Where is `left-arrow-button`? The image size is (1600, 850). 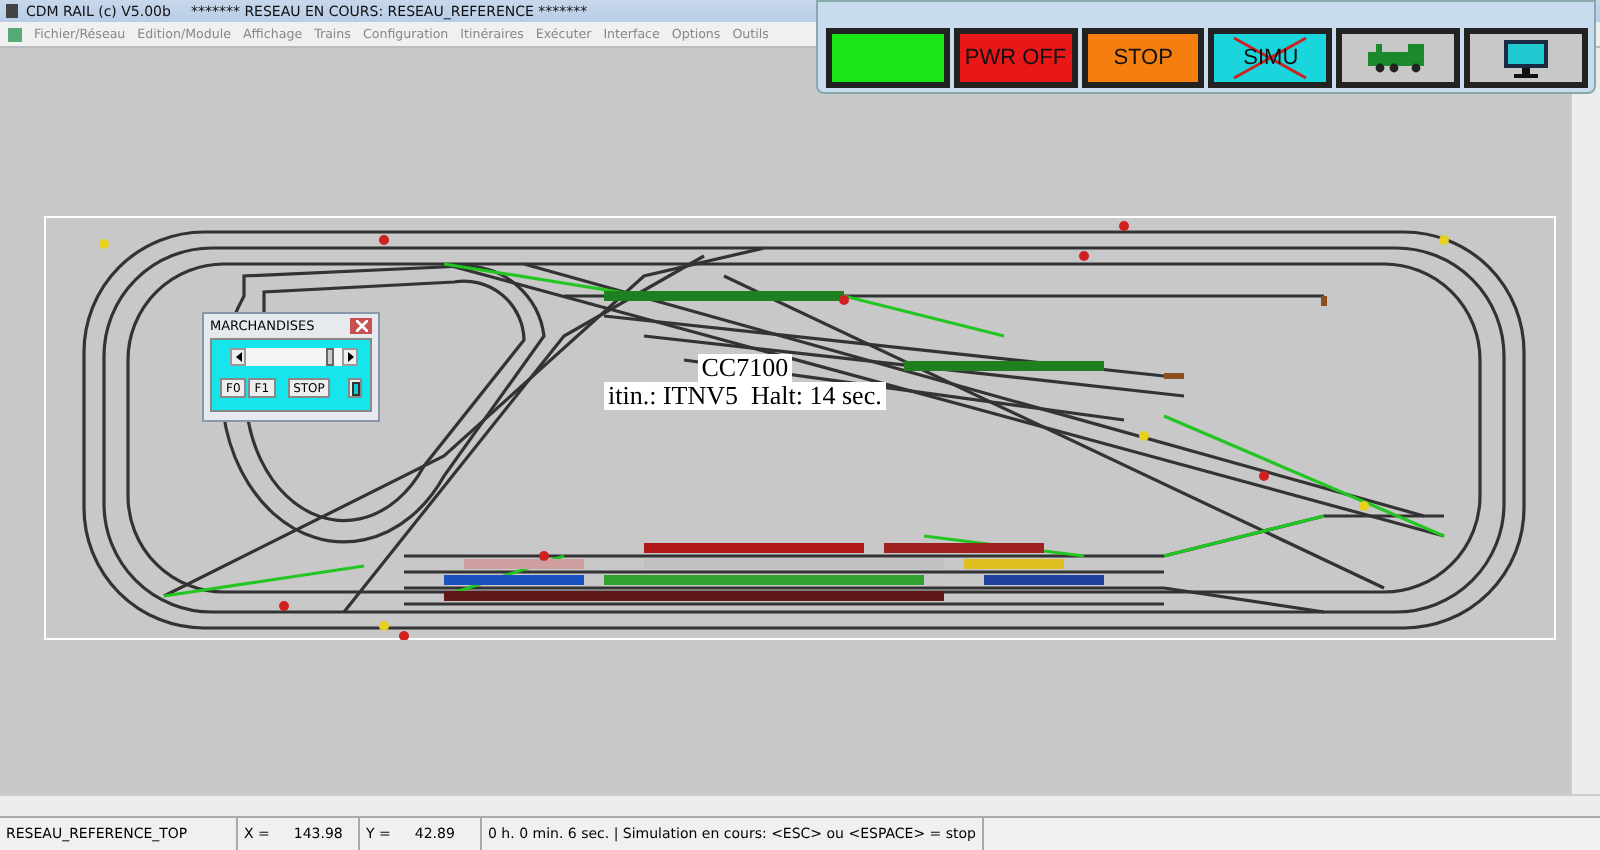
left-arrow-button is located at coordinates (238, 357).